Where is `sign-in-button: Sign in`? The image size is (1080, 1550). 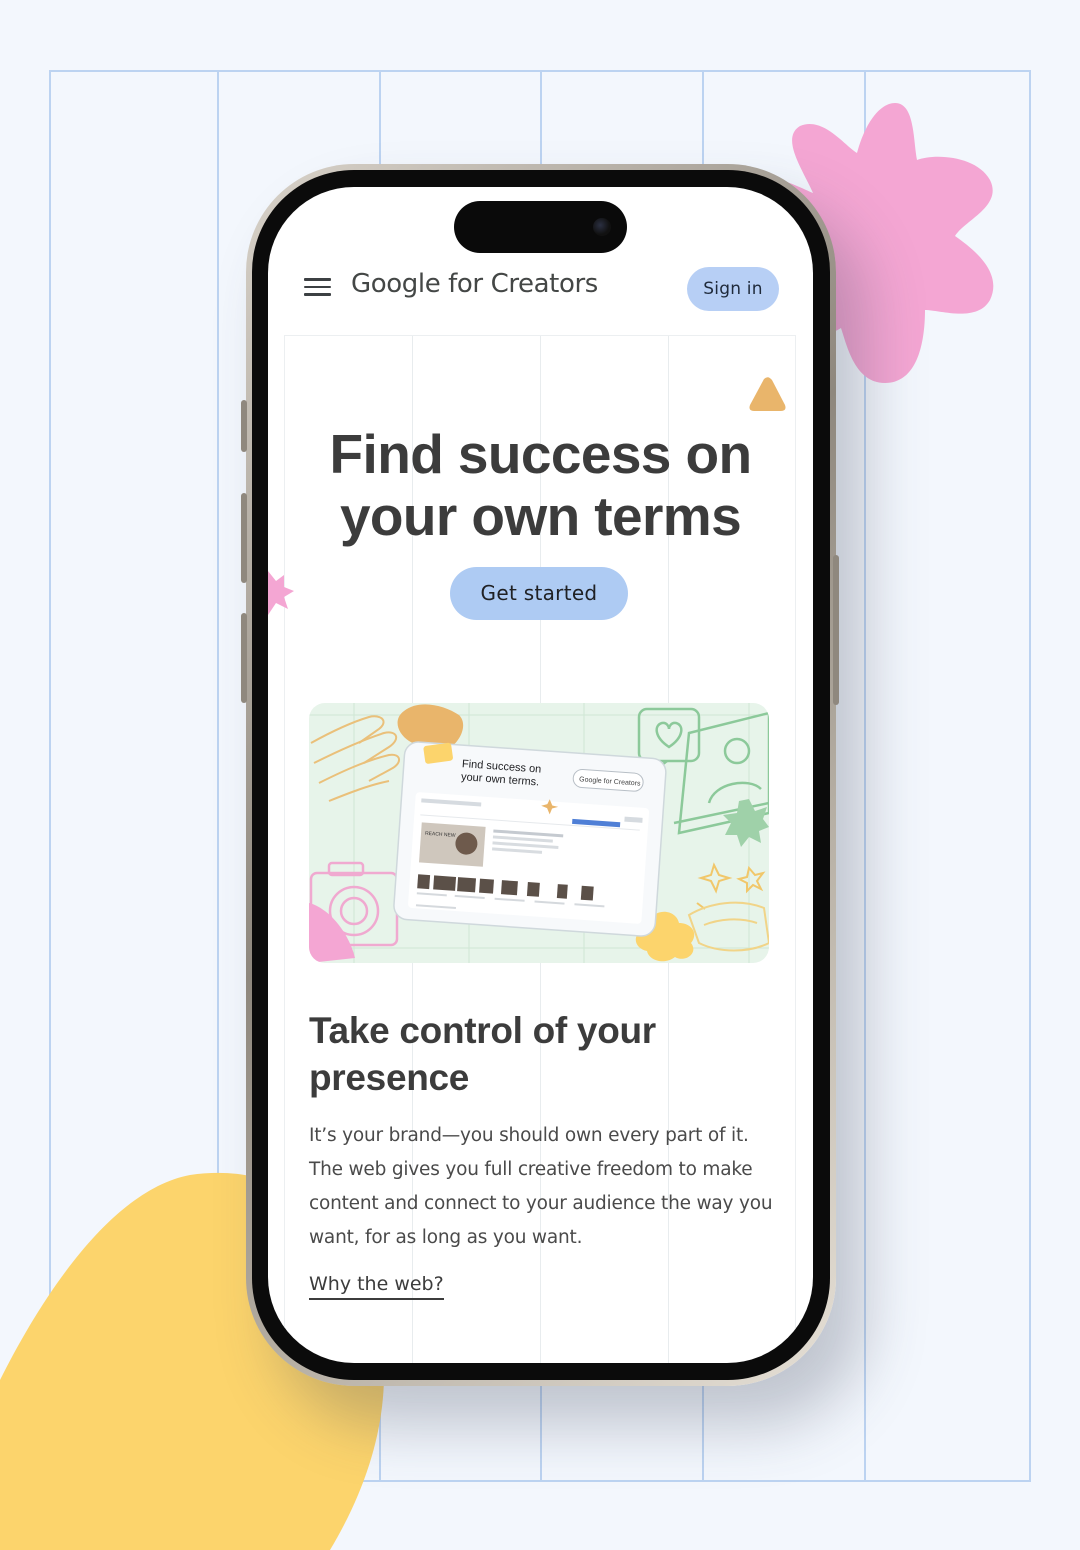
sign-in-button: Sign in is located at coordinates (733, 289).